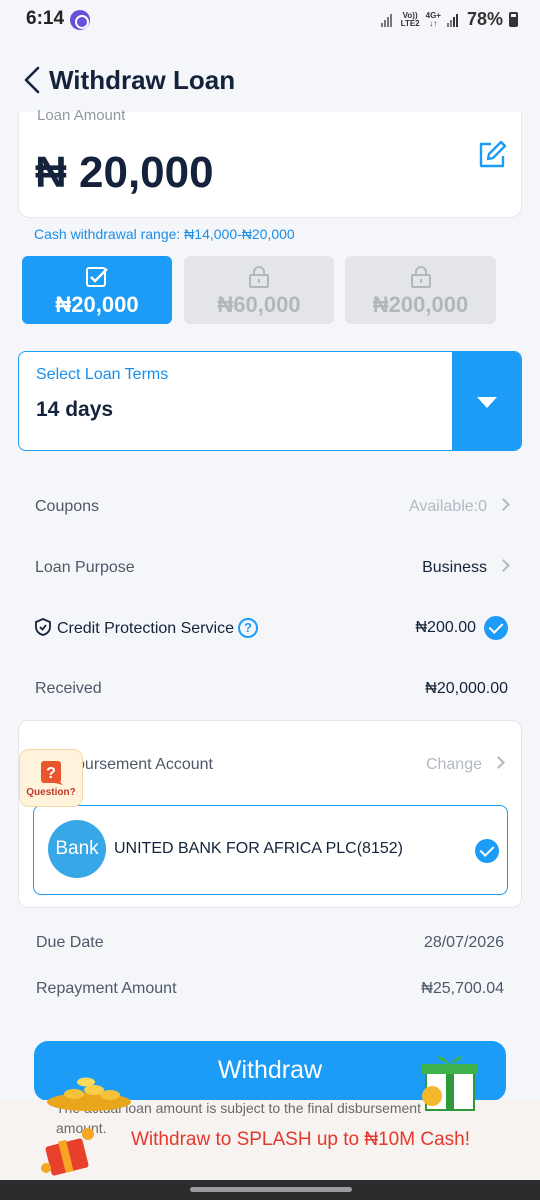  I want to click on repayment-value: ₦25,700.04, so click(462, 988).